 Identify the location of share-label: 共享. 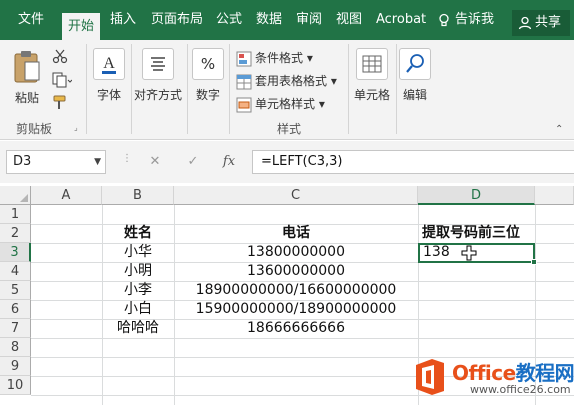
(548, 22).